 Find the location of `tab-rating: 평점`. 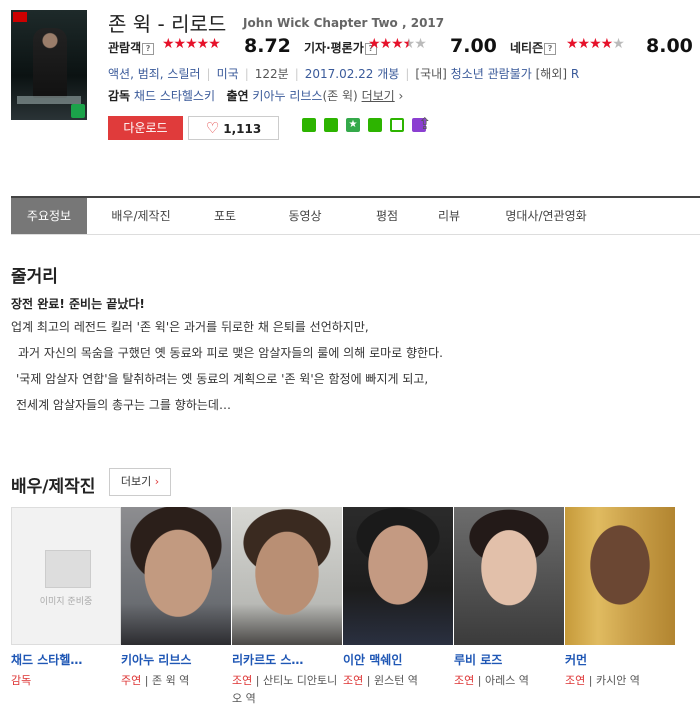

tab-rating: 평점 is located at coordinates (387, 216).